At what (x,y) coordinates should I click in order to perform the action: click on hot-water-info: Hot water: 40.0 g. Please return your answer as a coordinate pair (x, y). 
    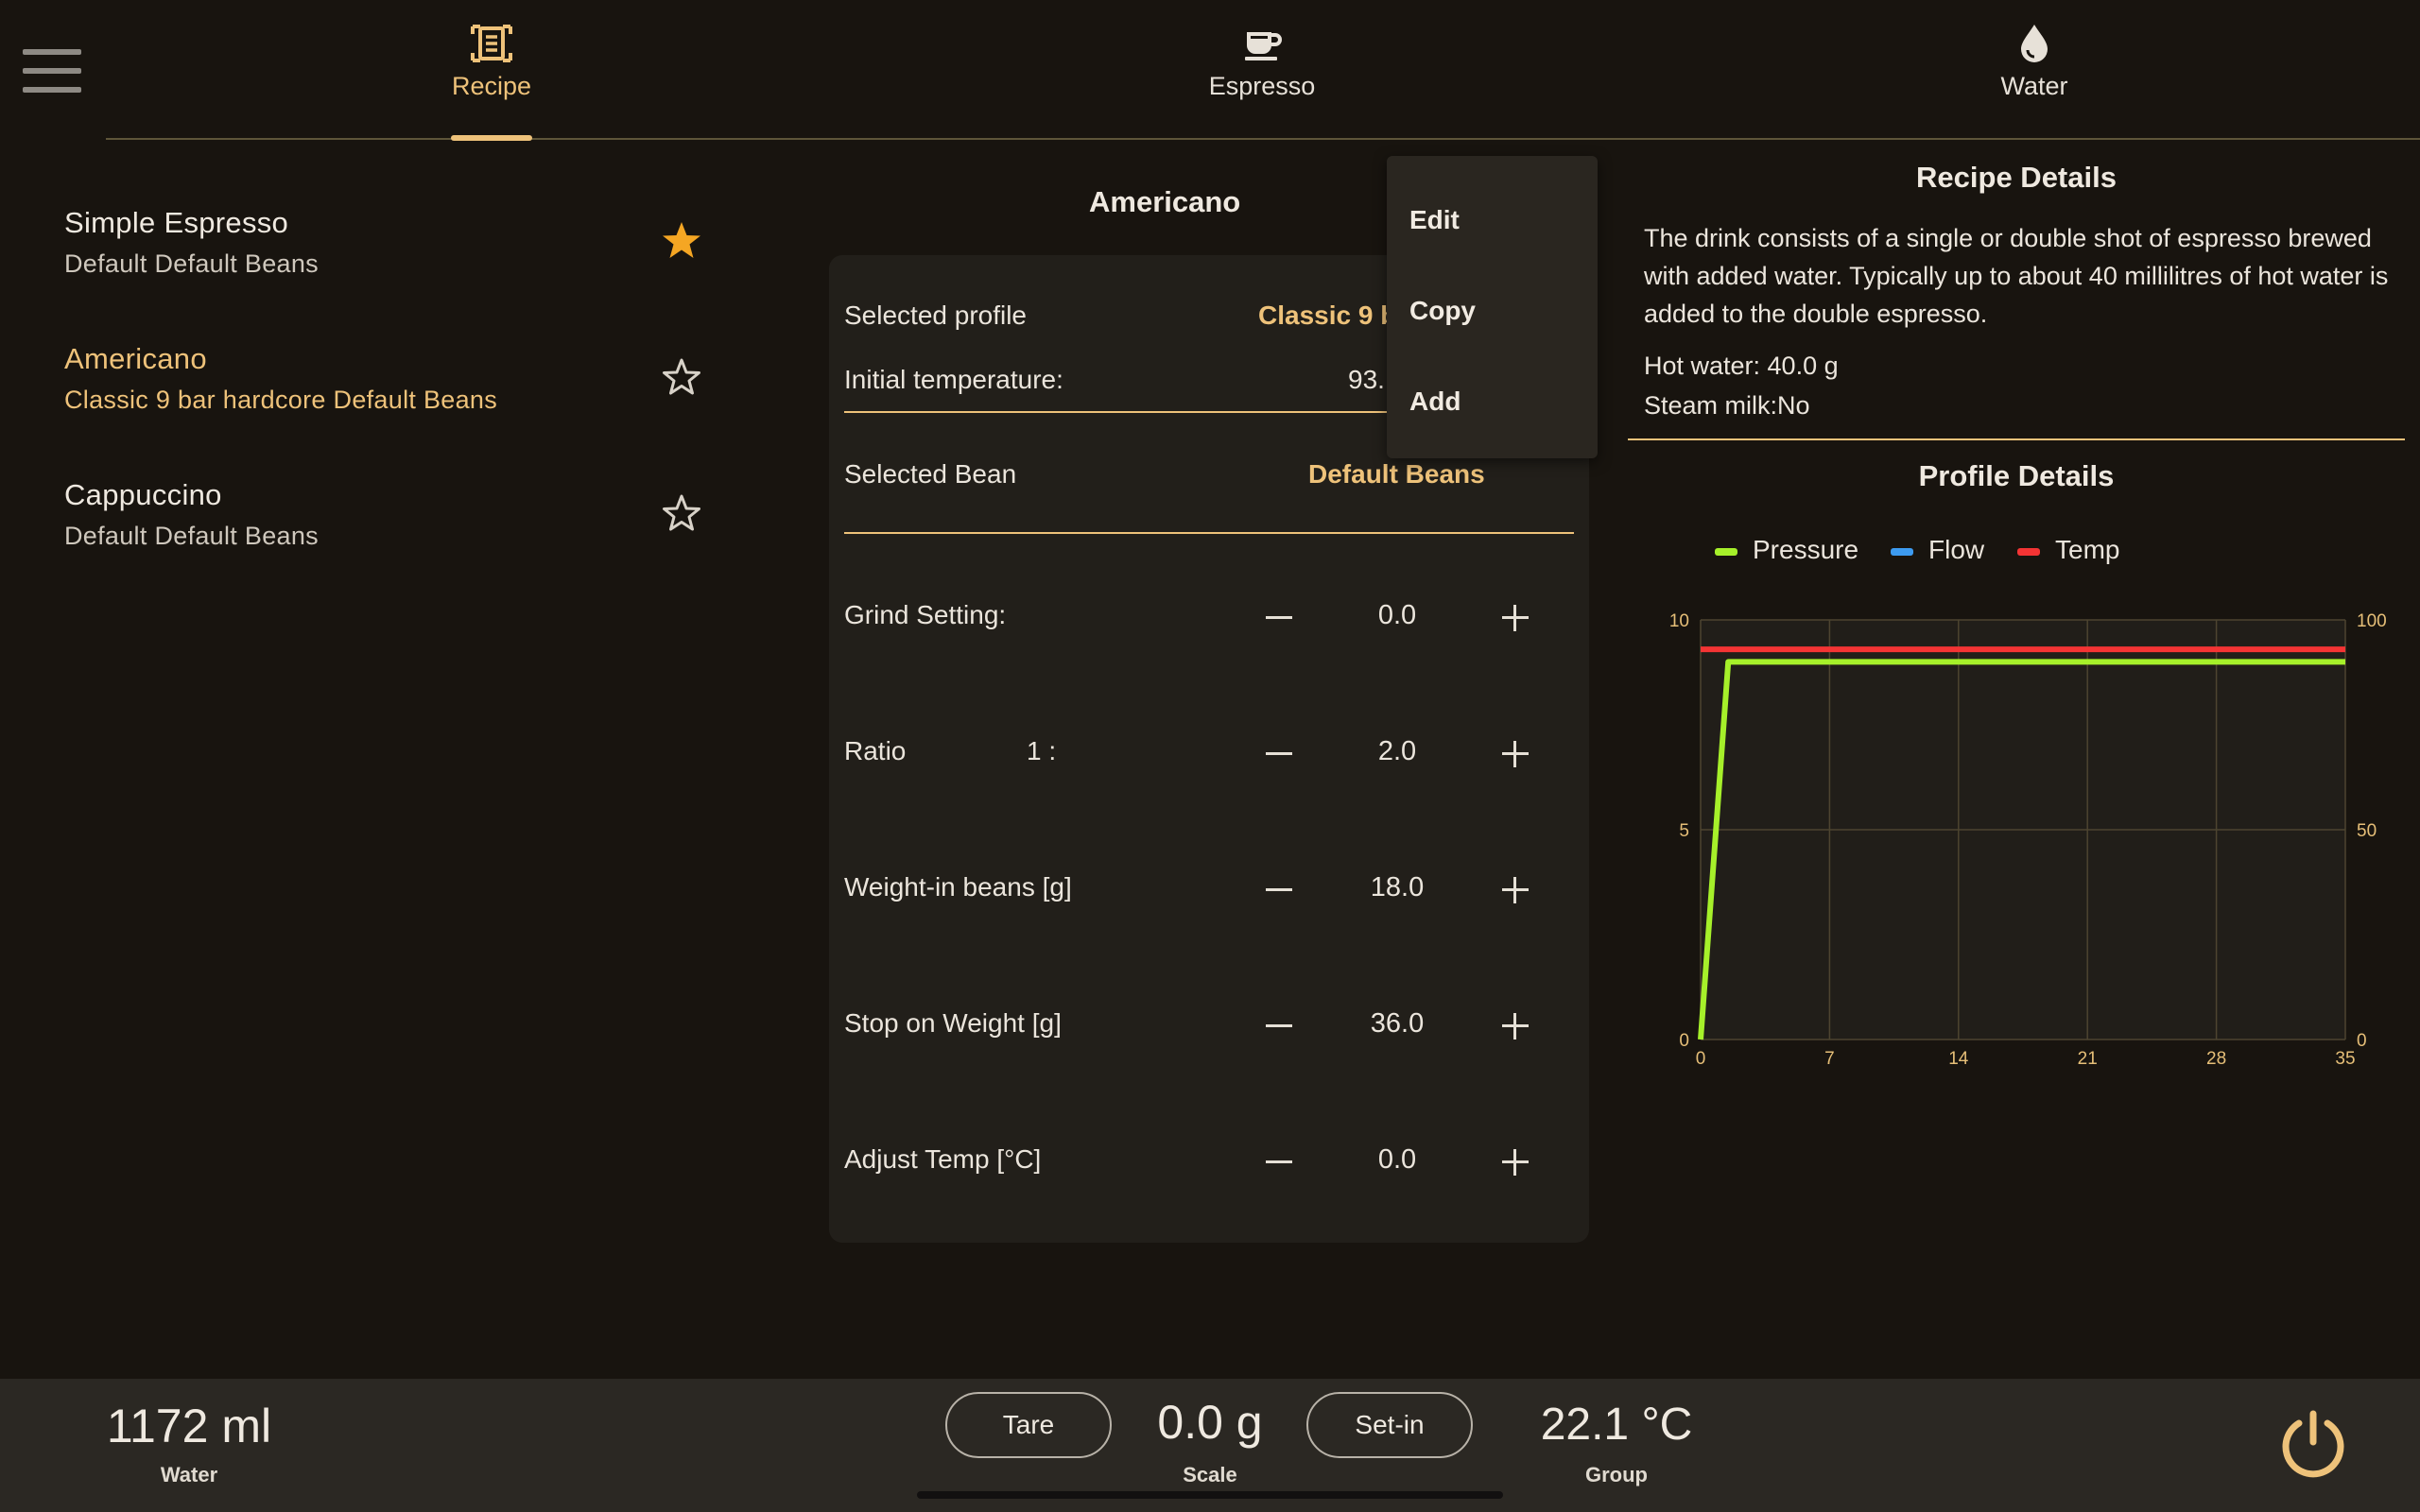
    Looking at the image, I should click on (1741, 366).